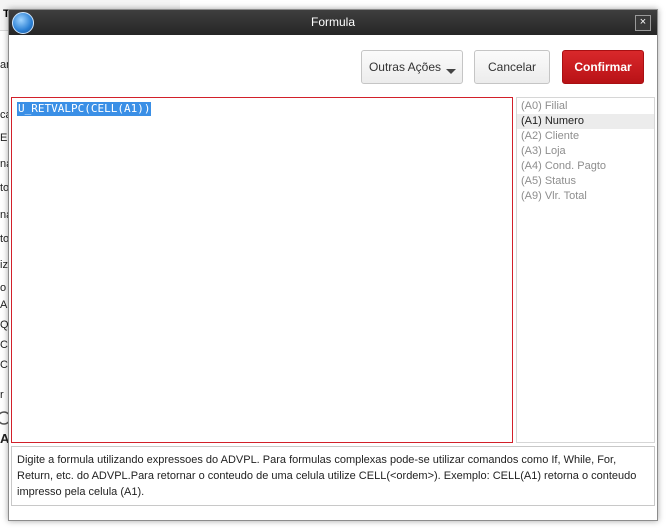 The height and width of the screenshot is (528, 666). What do you see at coordinates (603, 67) in the screenshot?
I see `confirm-button: Confirmar` at bounding box center [603, 67].